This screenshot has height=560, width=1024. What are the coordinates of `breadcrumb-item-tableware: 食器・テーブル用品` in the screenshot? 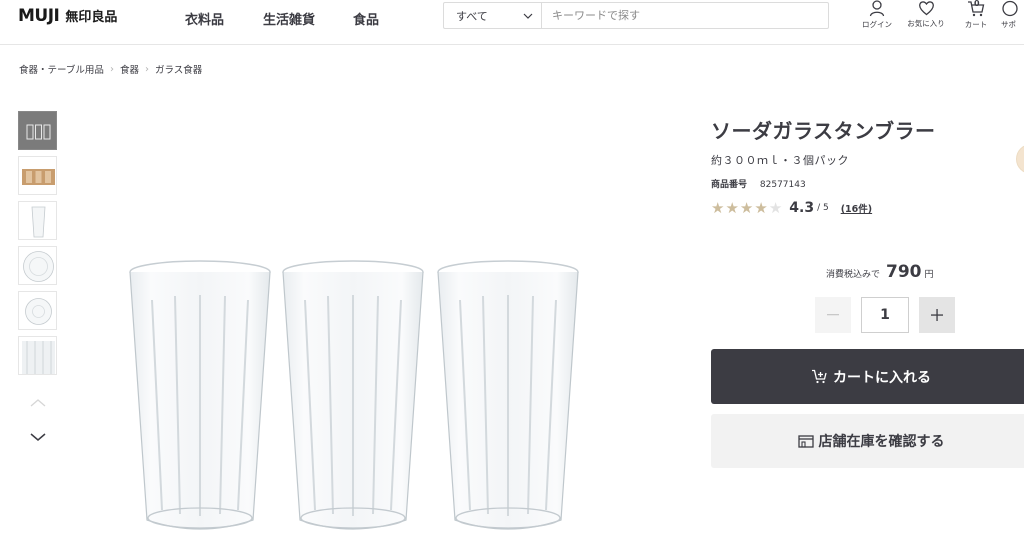 It's located at (61, 69).